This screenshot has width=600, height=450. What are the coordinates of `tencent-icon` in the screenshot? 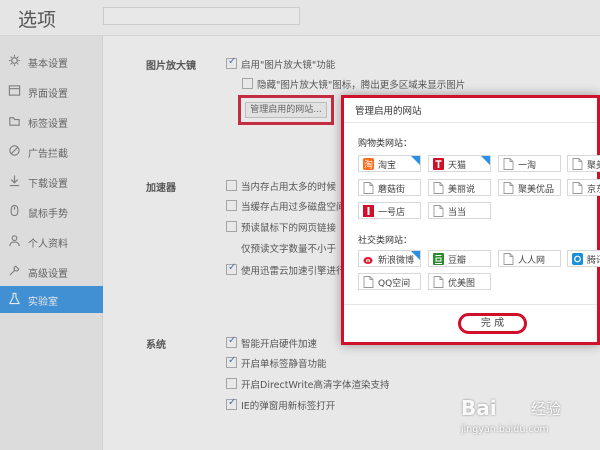 It's located at (577, 259).